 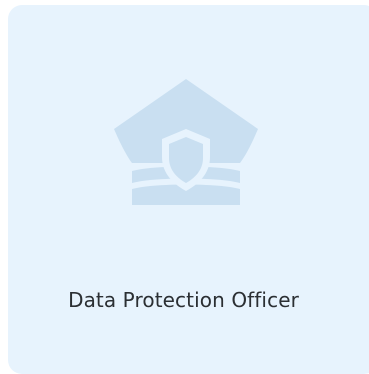 What do you see at coordinates (183, 300) in the screenshot?
I see `card-title: Data Protection Officer` at bounding box center [183, 300].